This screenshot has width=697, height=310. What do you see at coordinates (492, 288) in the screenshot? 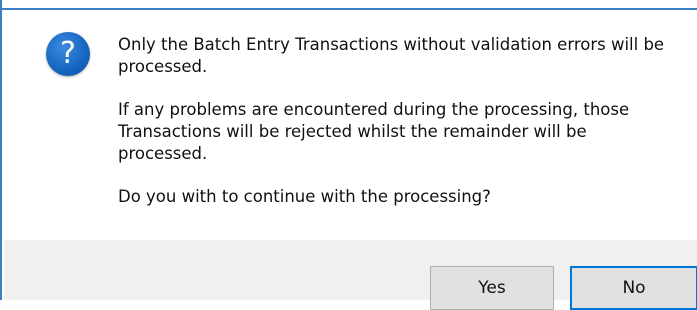
I see `yes-button: Yes` at bounding box center [492, 288].